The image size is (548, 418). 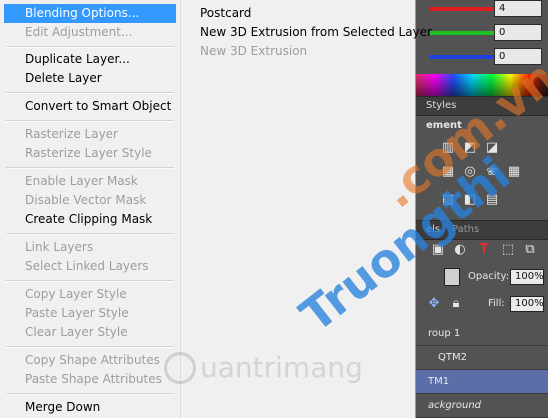 I want to click on layer-row-qtm2: QTM2, so click(x=482, y=358).